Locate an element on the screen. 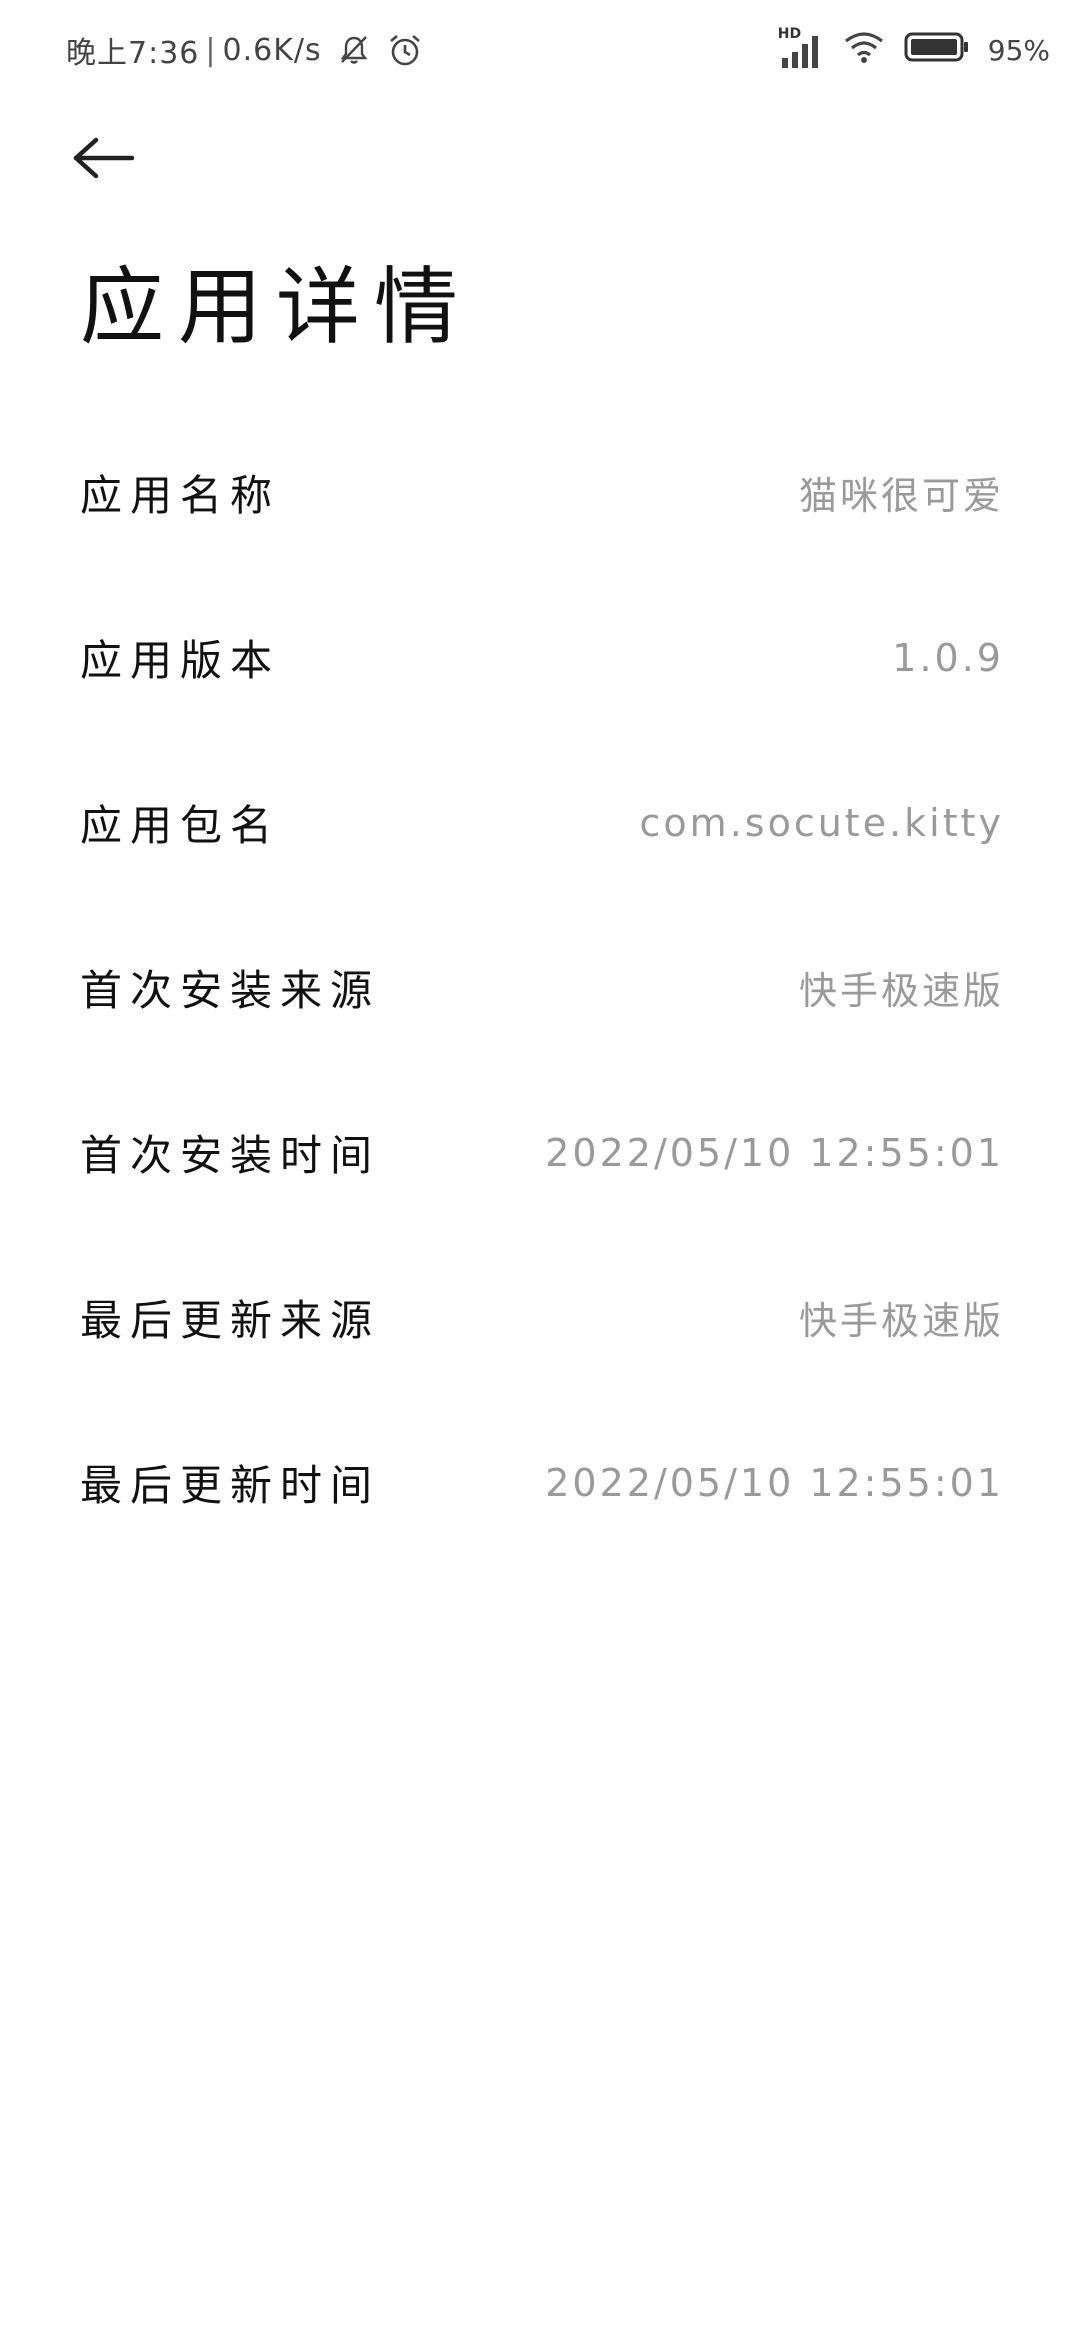  info-label: 首次安装时间 is located at coordinates (230, 1155).